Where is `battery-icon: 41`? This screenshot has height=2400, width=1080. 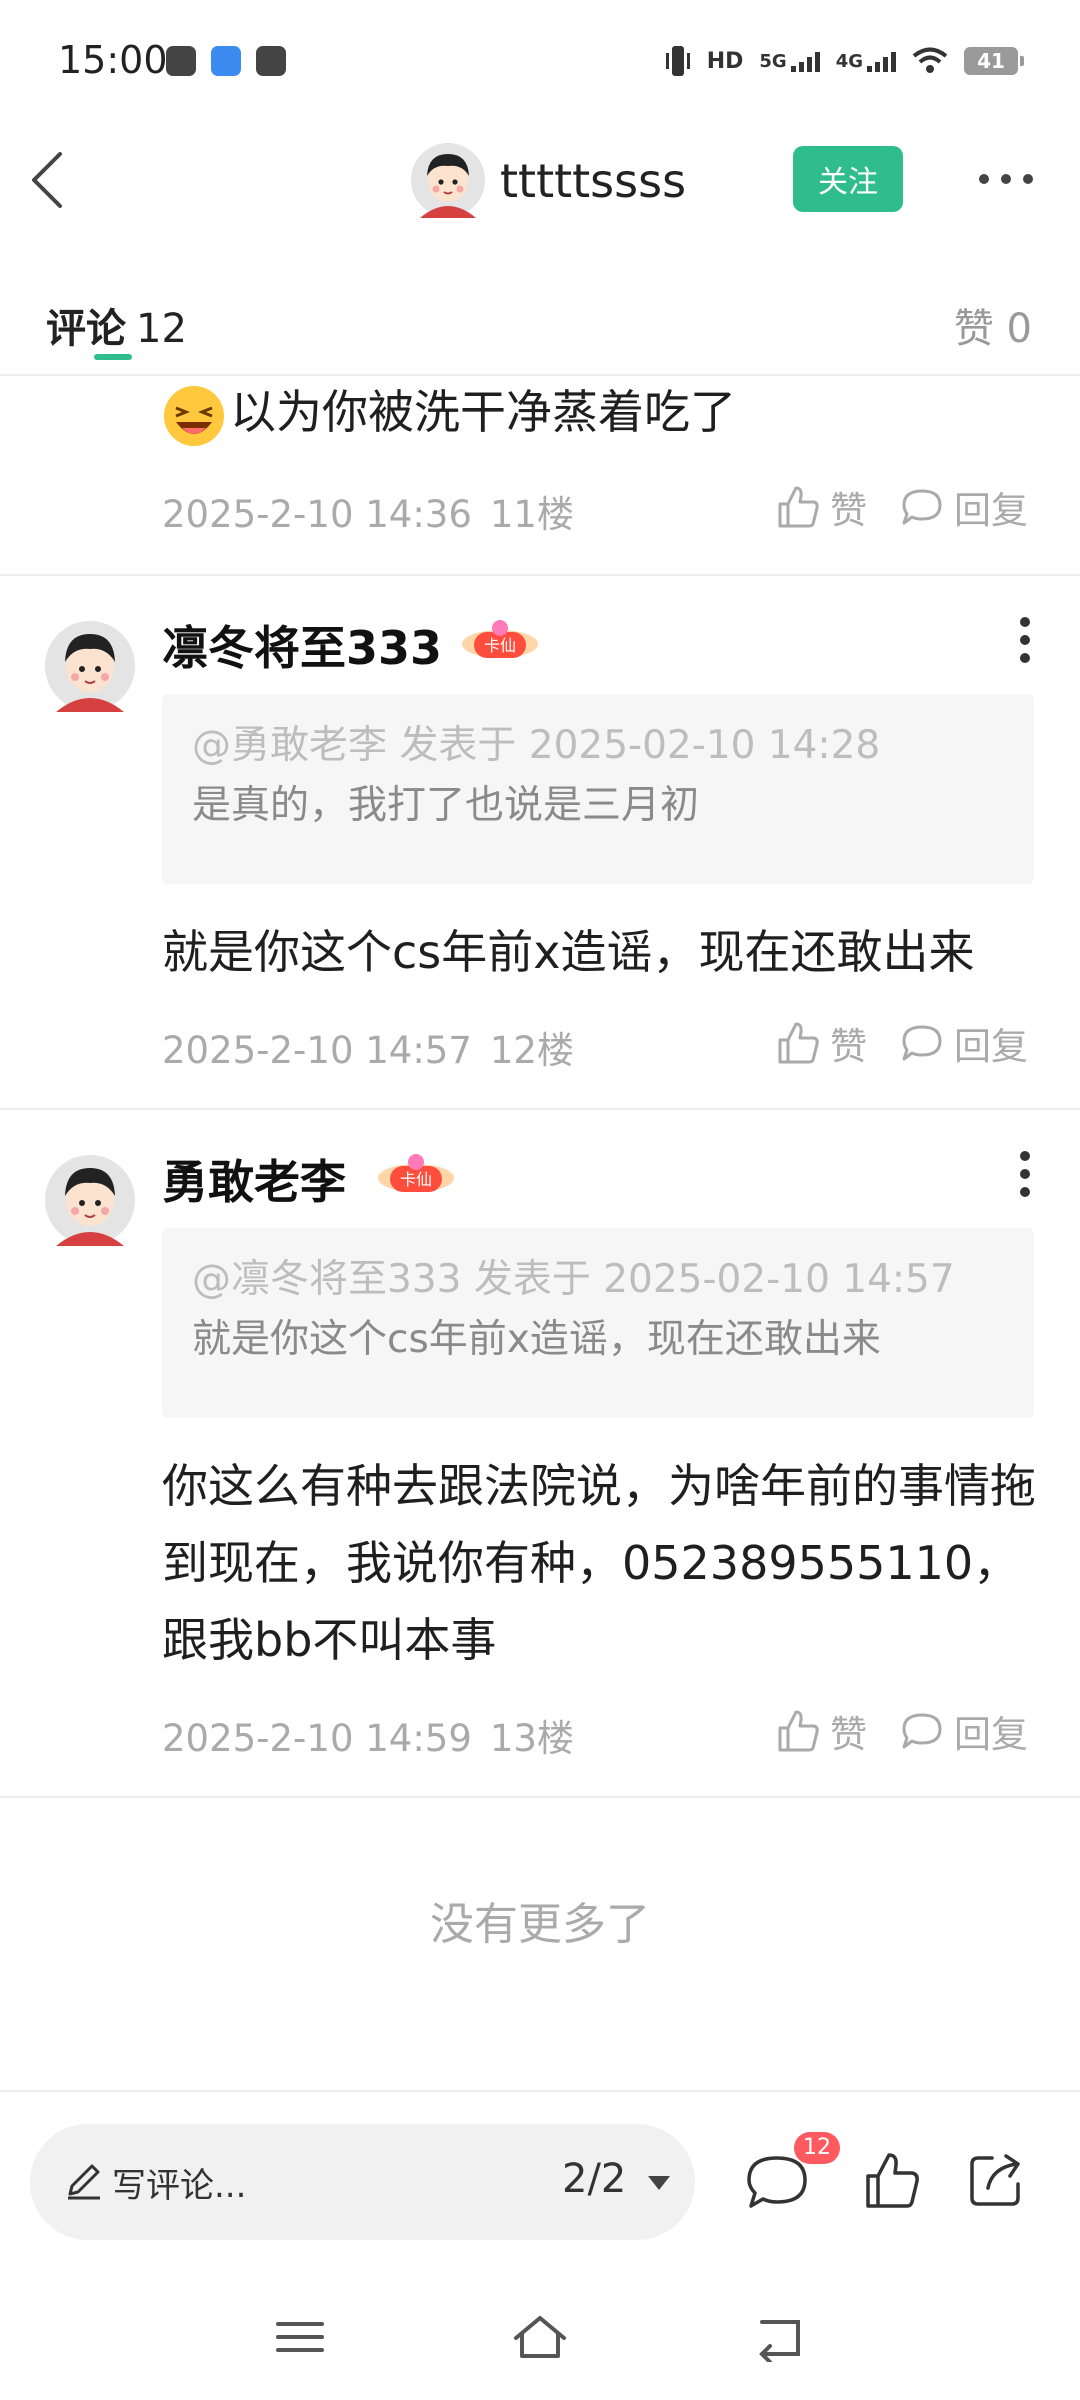
battery-icon: 41 is located at coordinates (994, 61).